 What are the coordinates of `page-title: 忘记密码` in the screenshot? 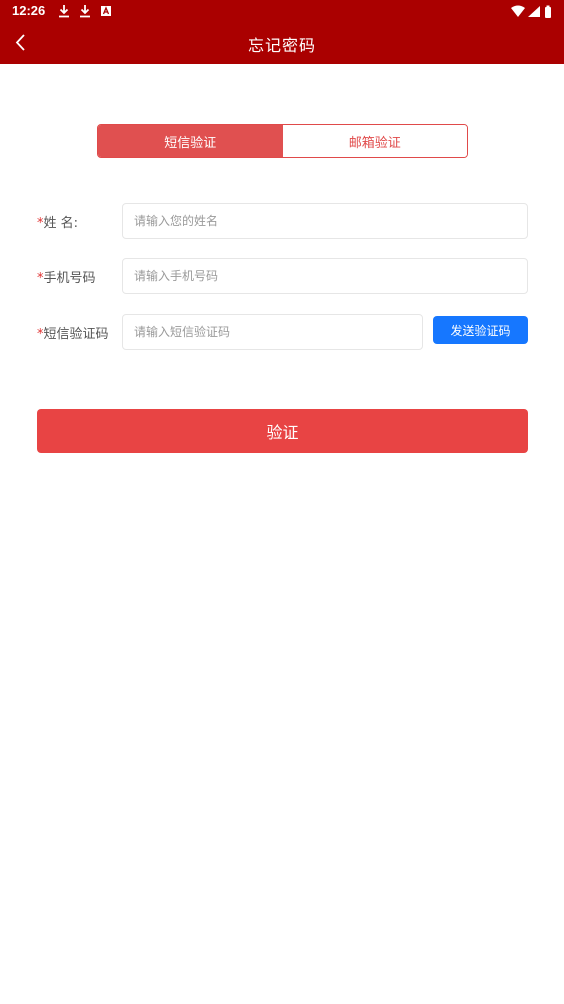 It's located at (281, 45).